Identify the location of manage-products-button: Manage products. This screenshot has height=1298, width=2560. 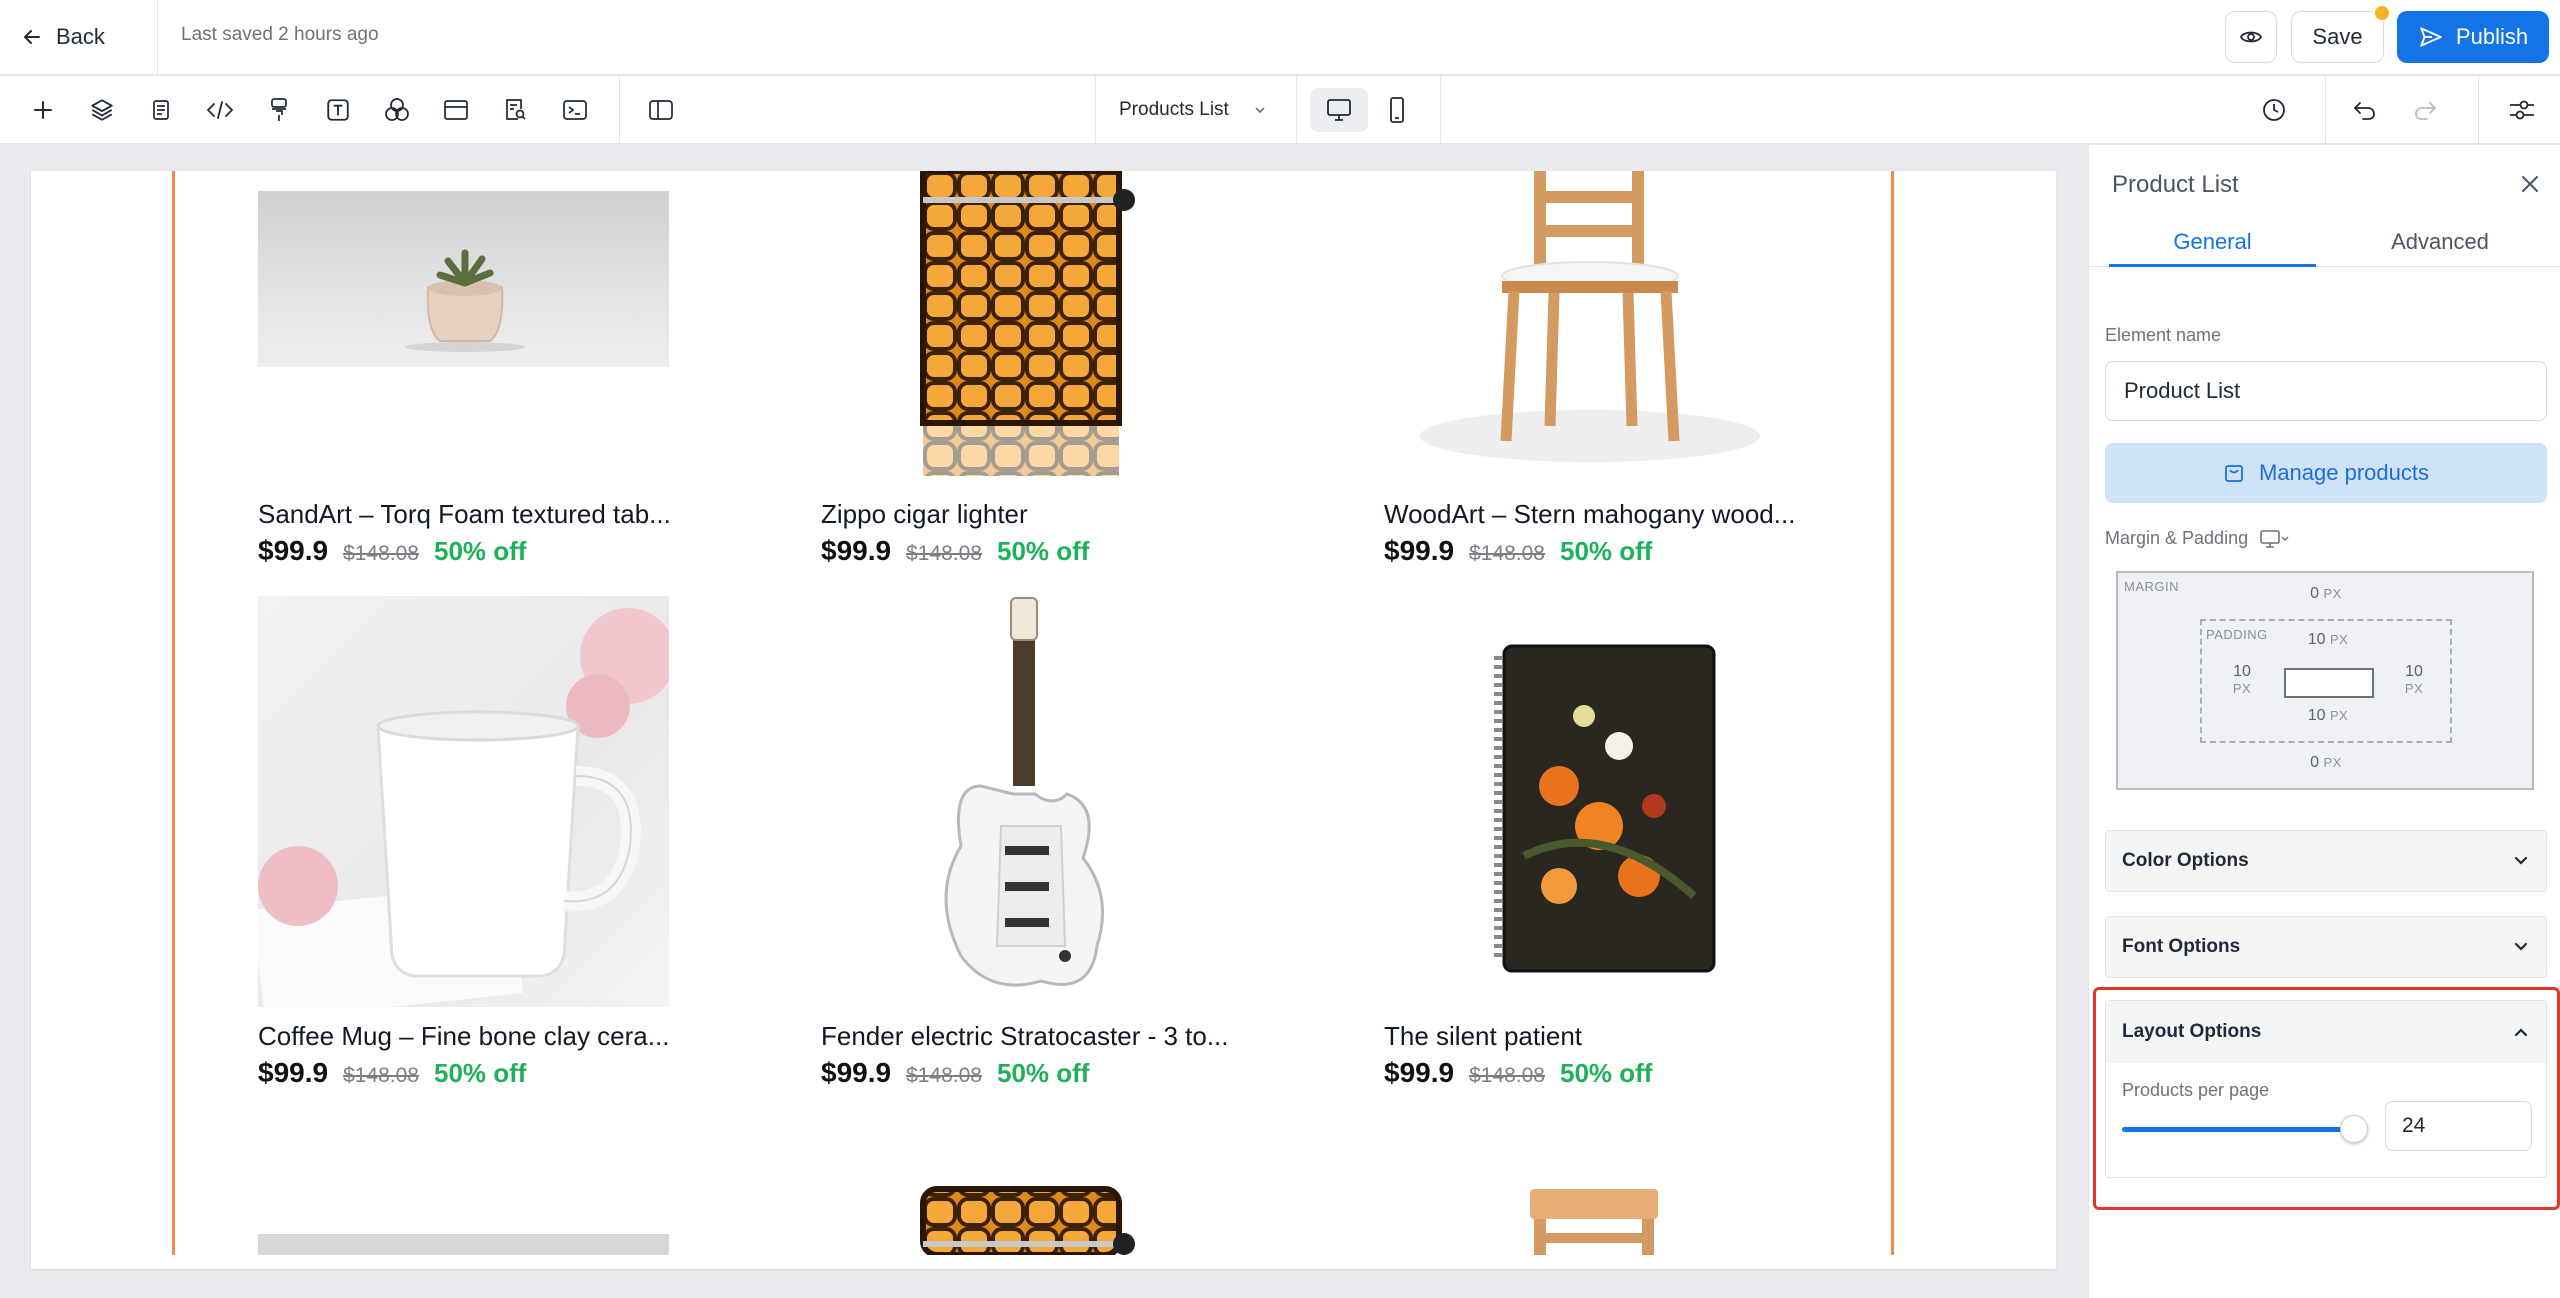
(2326, 473).